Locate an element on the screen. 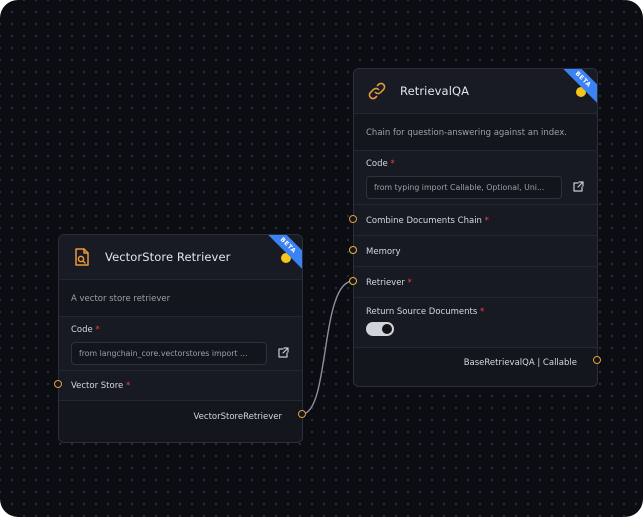 This screenshot has height=517, width=643. vector-store-label-text: Vector Store is located at coordinates (97, 386).